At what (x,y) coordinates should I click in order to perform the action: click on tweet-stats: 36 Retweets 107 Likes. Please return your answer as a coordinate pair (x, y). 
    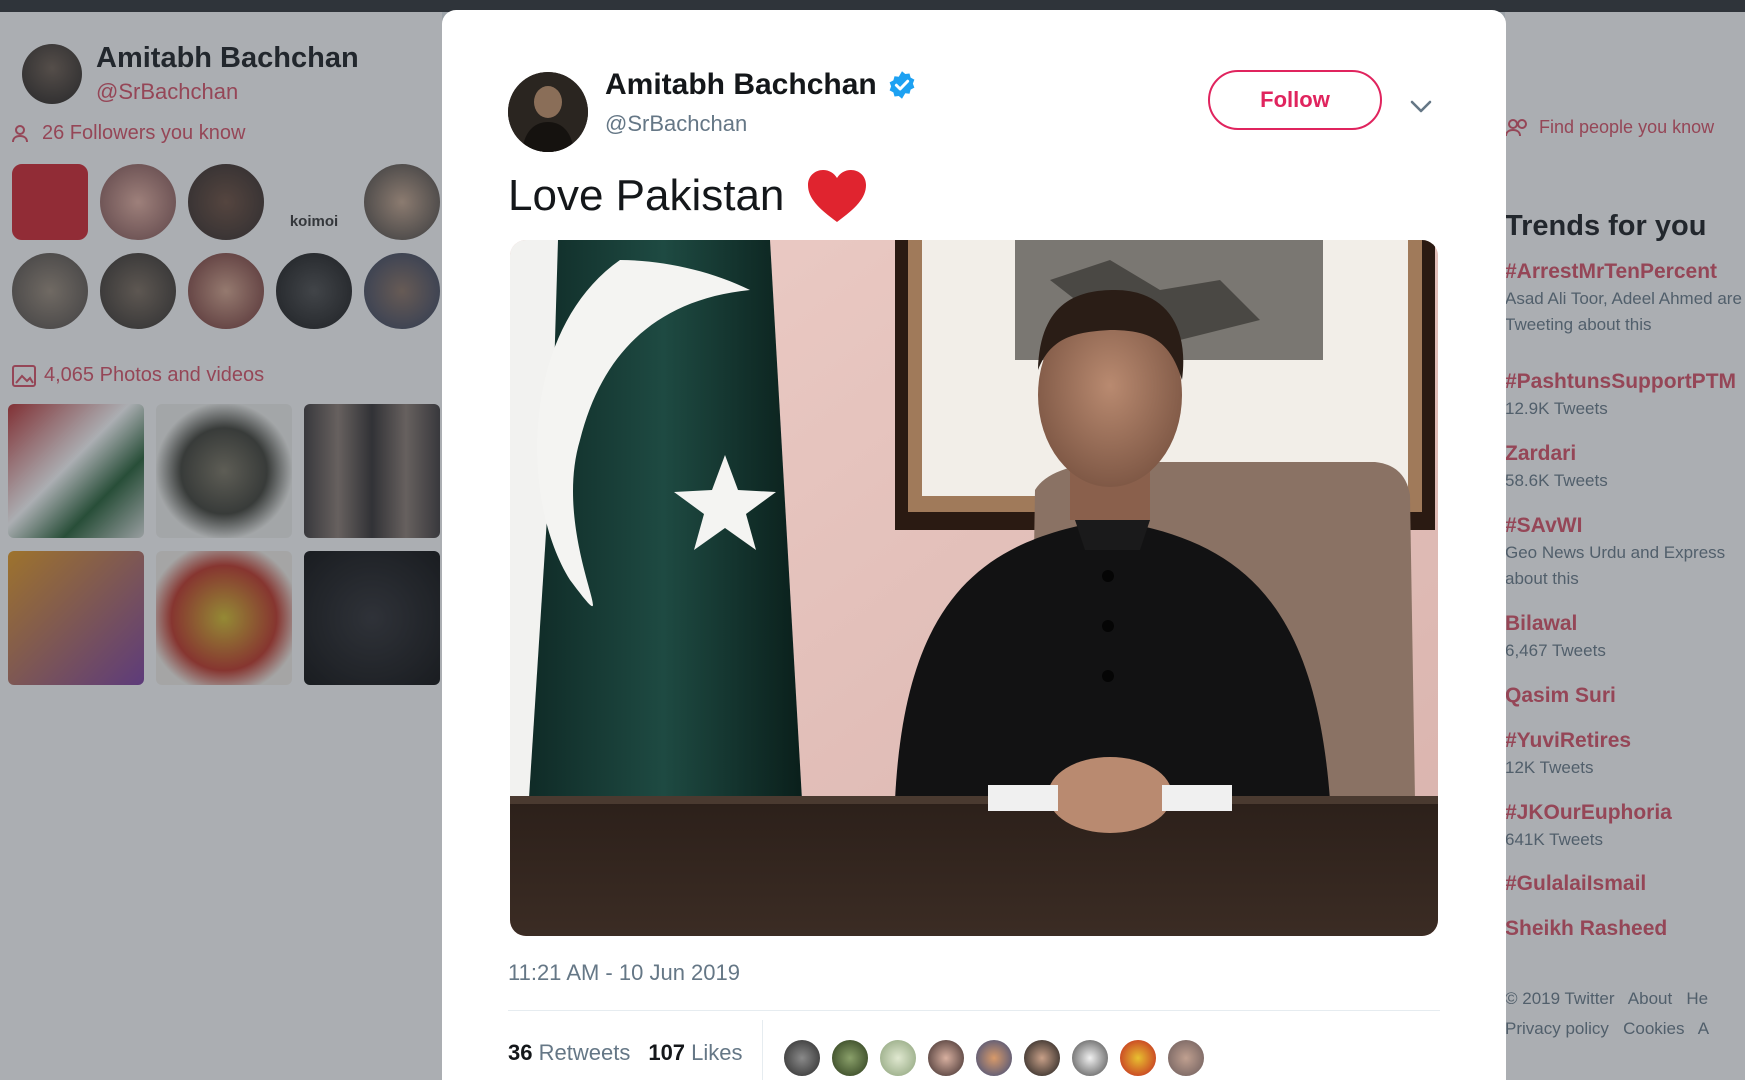
    Looking at the image, I should click on (625, 1053).